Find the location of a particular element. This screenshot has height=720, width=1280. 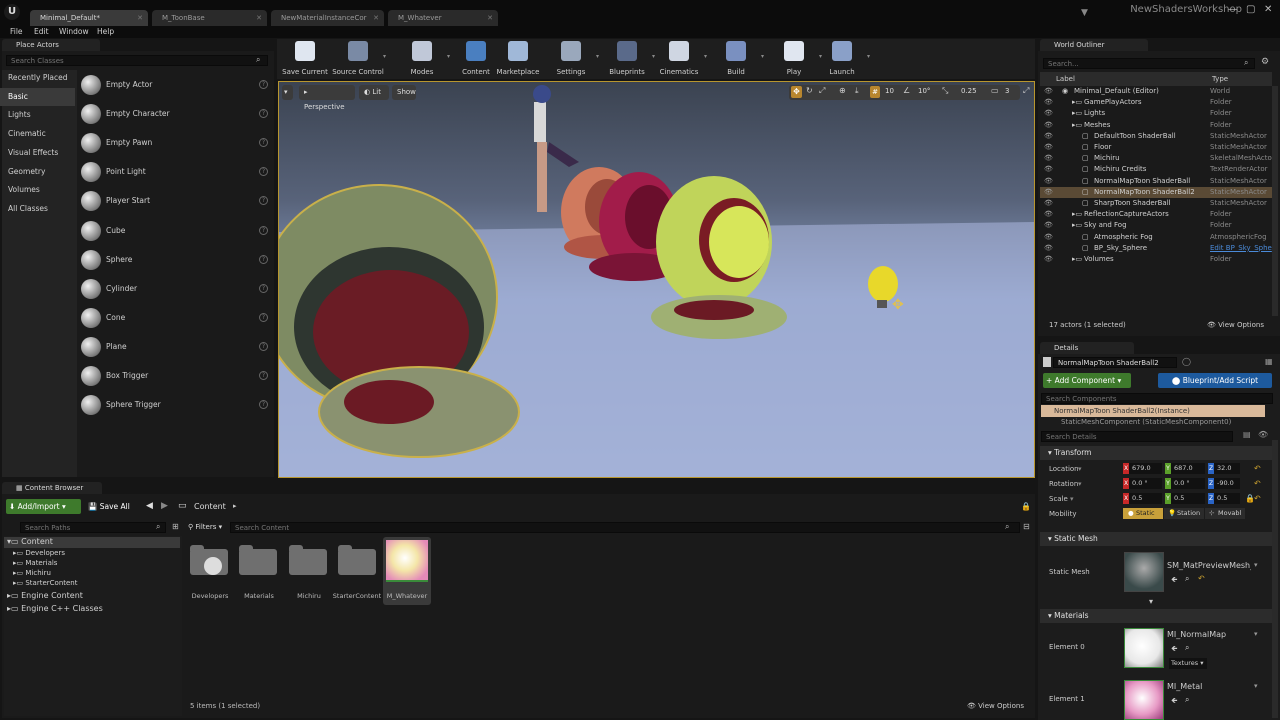

world-outliner-tab: World Outliner is located at coordinates (1094, 45).